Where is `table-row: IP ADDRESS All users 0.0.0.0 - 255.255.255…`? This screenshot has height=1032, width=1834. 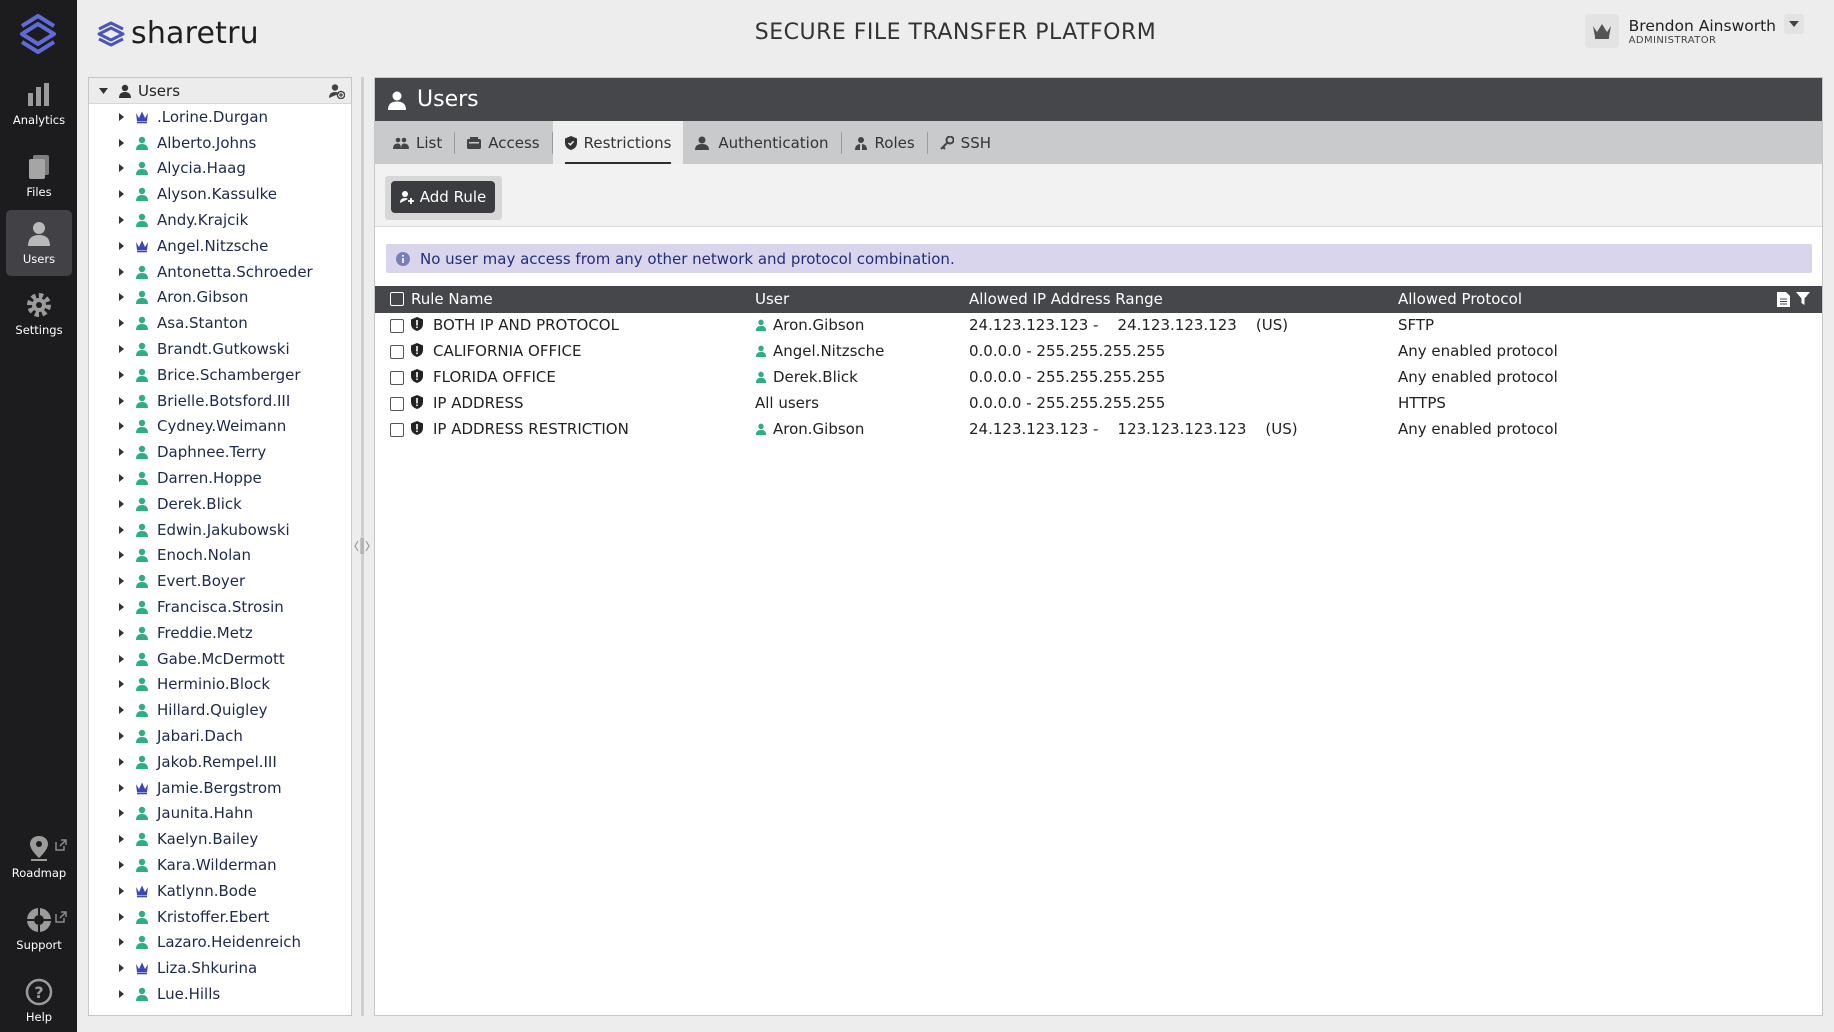
table-row: IP ADDRESS All users 0.0.0.0 - 255.255.255… is located at coordinates (1098, 404).